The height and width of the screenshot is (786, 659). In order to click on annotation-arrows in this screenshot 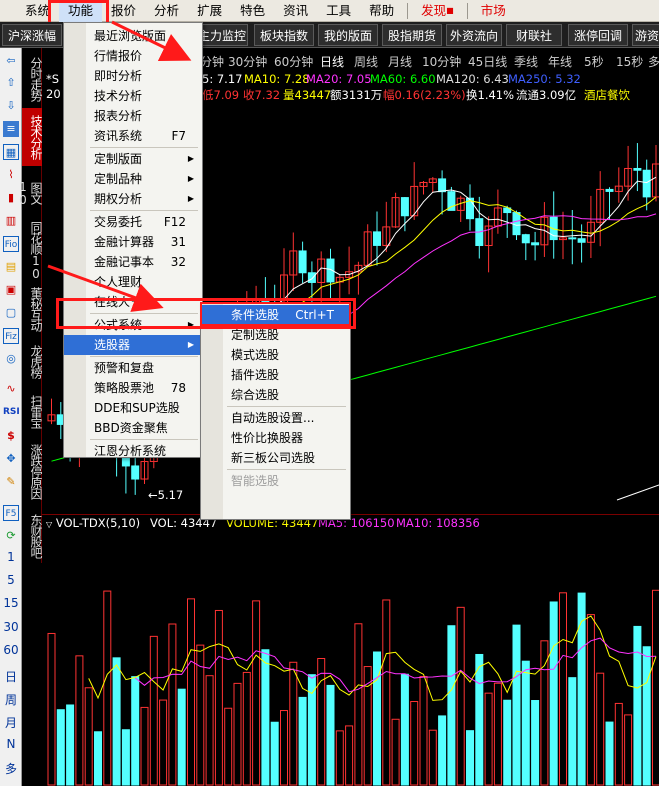, I will do `click(119, 166)`.